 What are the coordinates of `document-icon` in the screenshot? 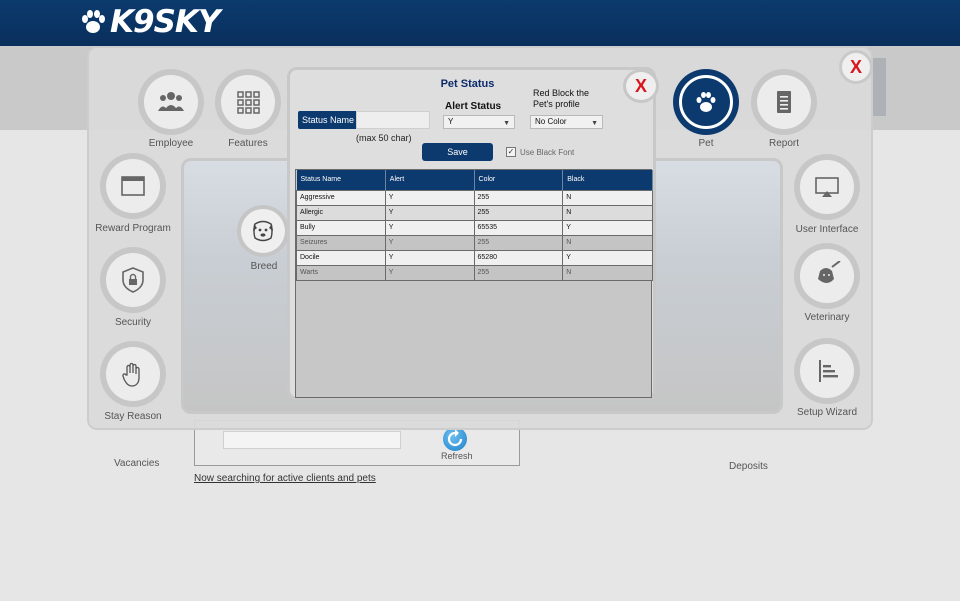 It's located at (784, 102).